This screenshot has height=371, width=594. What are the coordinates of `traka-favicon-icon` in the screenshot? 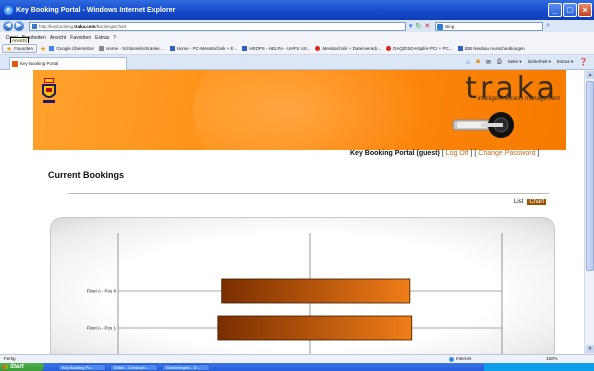 It's located at (15, 64).